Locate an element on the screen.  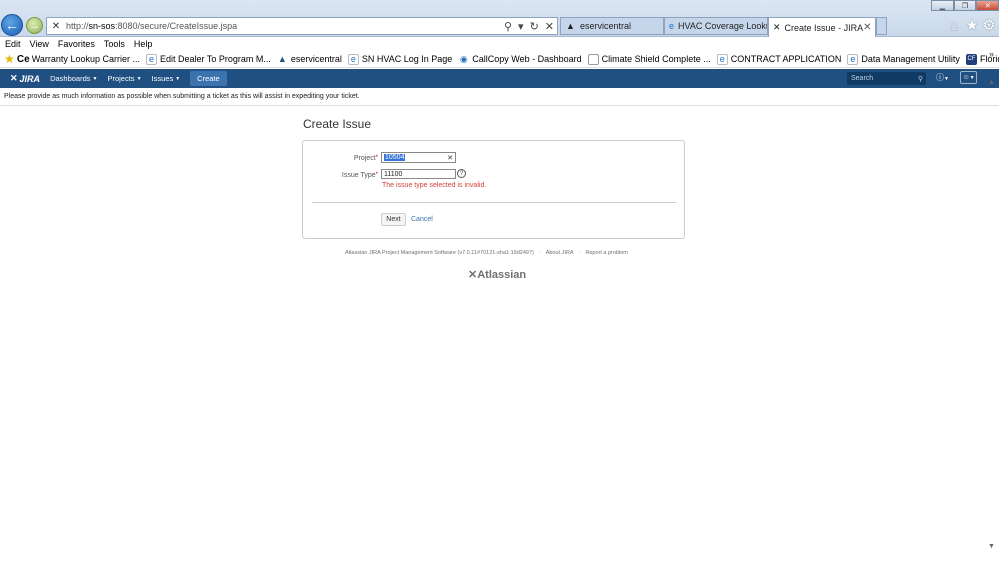
favorite-sn-hvac-login: e SN HVAC Log In Page is located at coordinates (399, 59).